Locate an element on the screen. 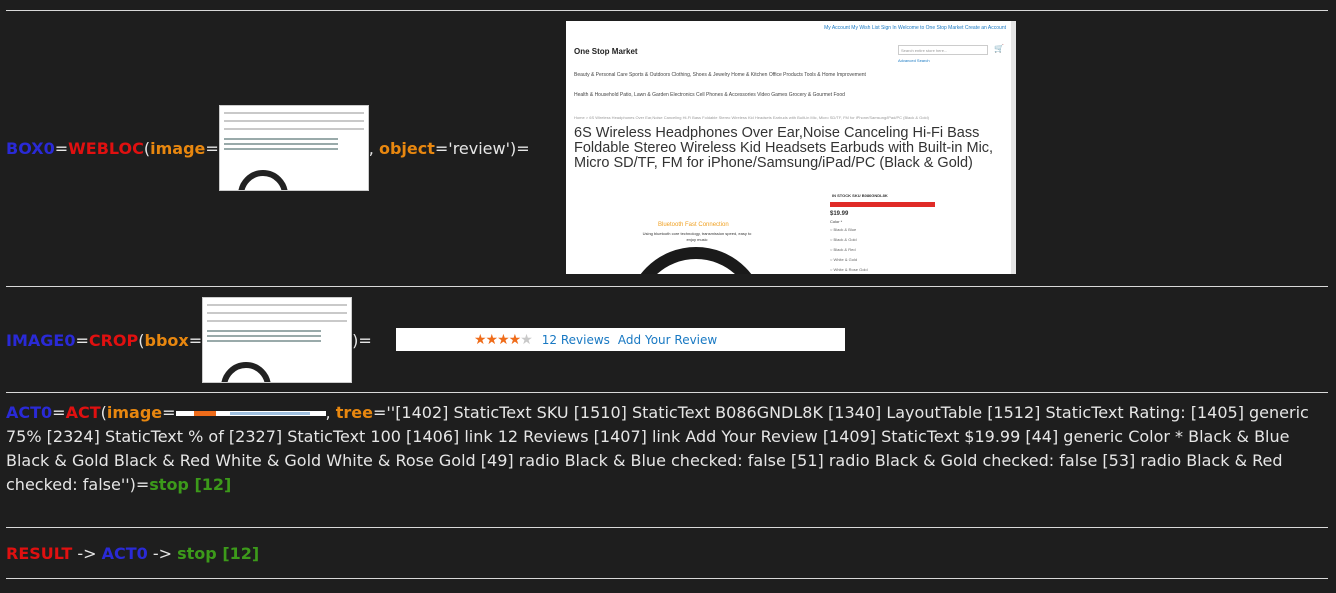 This screenshot has width=1336, height=593. arg-object: object is located at coordinates (406, 148).